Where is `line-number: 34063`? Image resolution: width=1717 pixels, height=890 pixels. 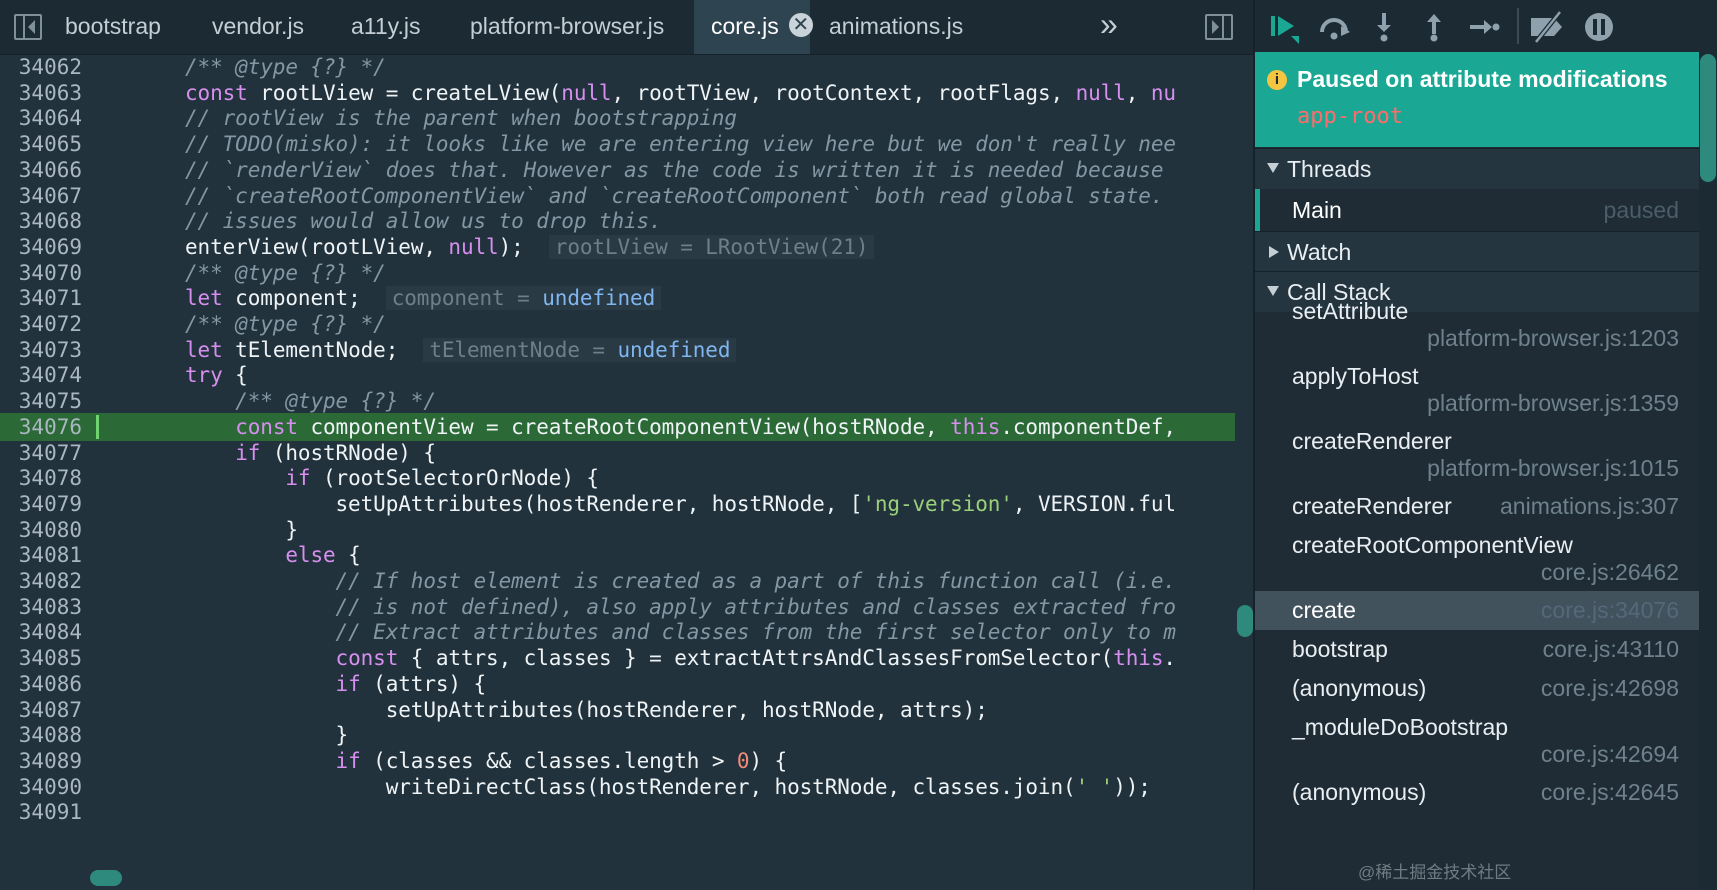 line-number: 34063 is located at coordinates (41, 93).